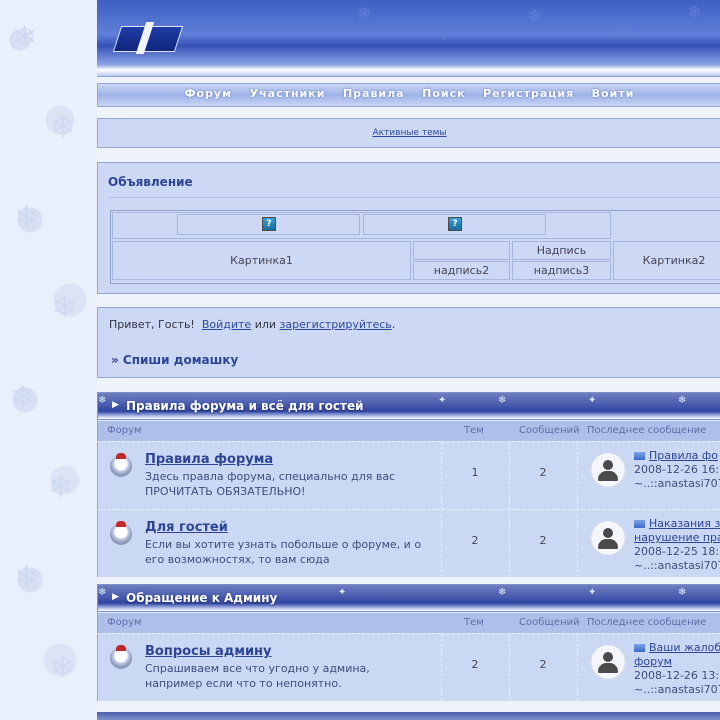  What do you see at coordinates (408, 622) in the screenshot?
I see `column-headers: Форум Тем Сообщений Последнее сообщение` at bounding box center [408, 622].